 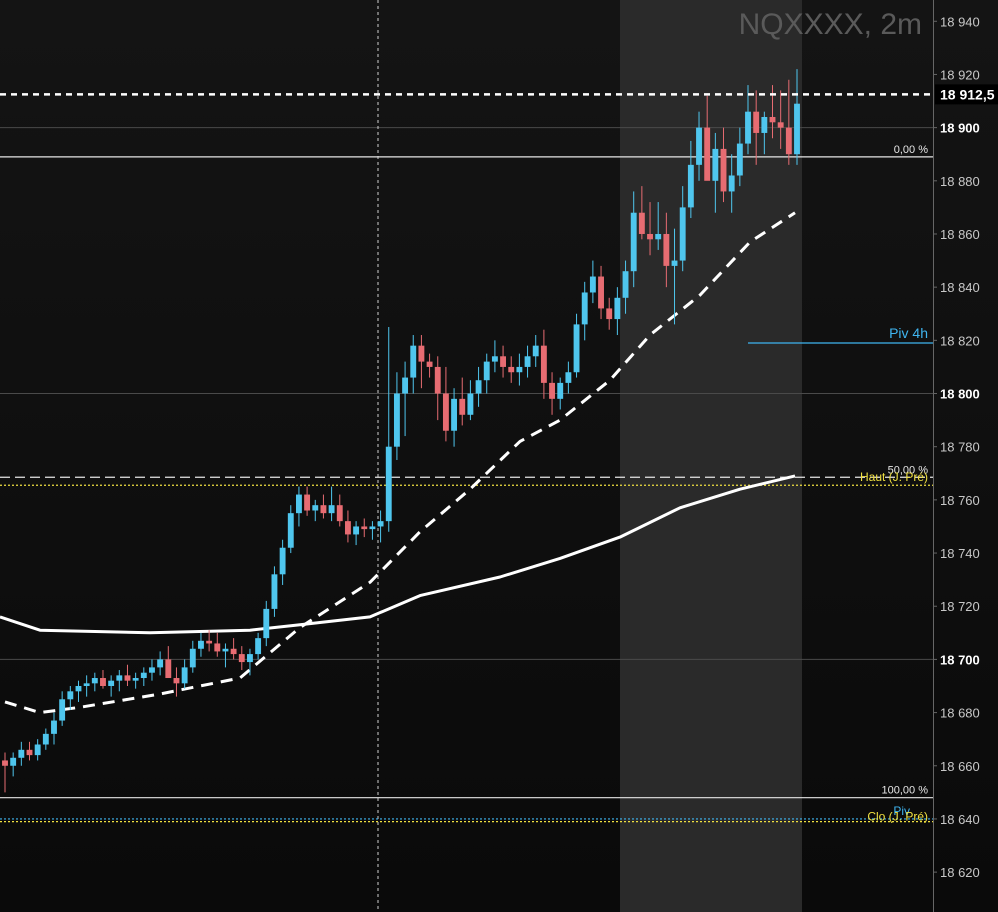 What do you see at coordinates (960, 500) in the screenshot?
I see `y-tick-label: 18 760` at bounding box center [960, 500].